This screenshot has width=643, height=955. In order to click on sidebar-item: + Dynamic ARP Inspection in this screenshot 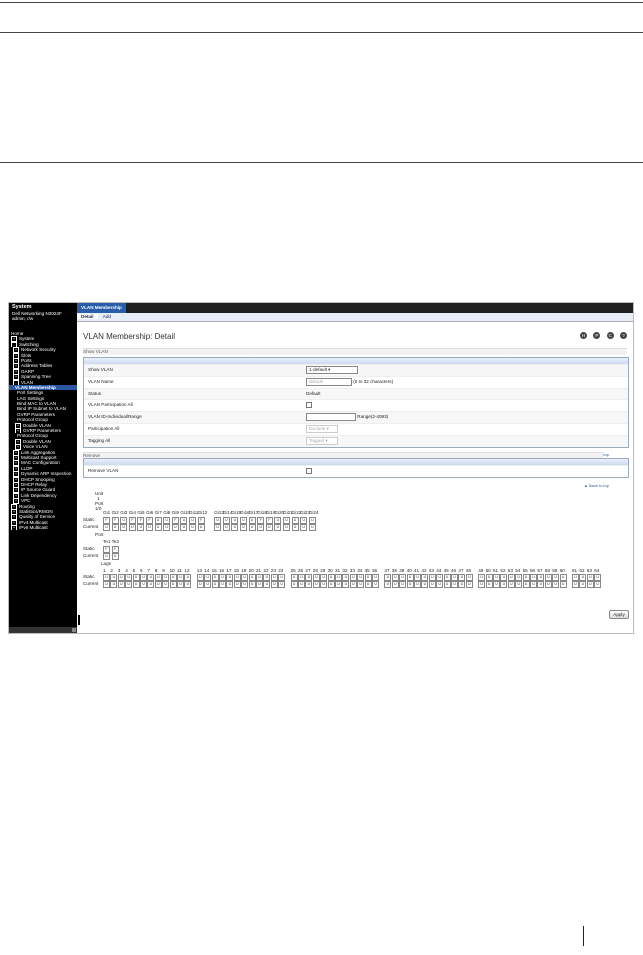, I will do `click(43, 474)`.